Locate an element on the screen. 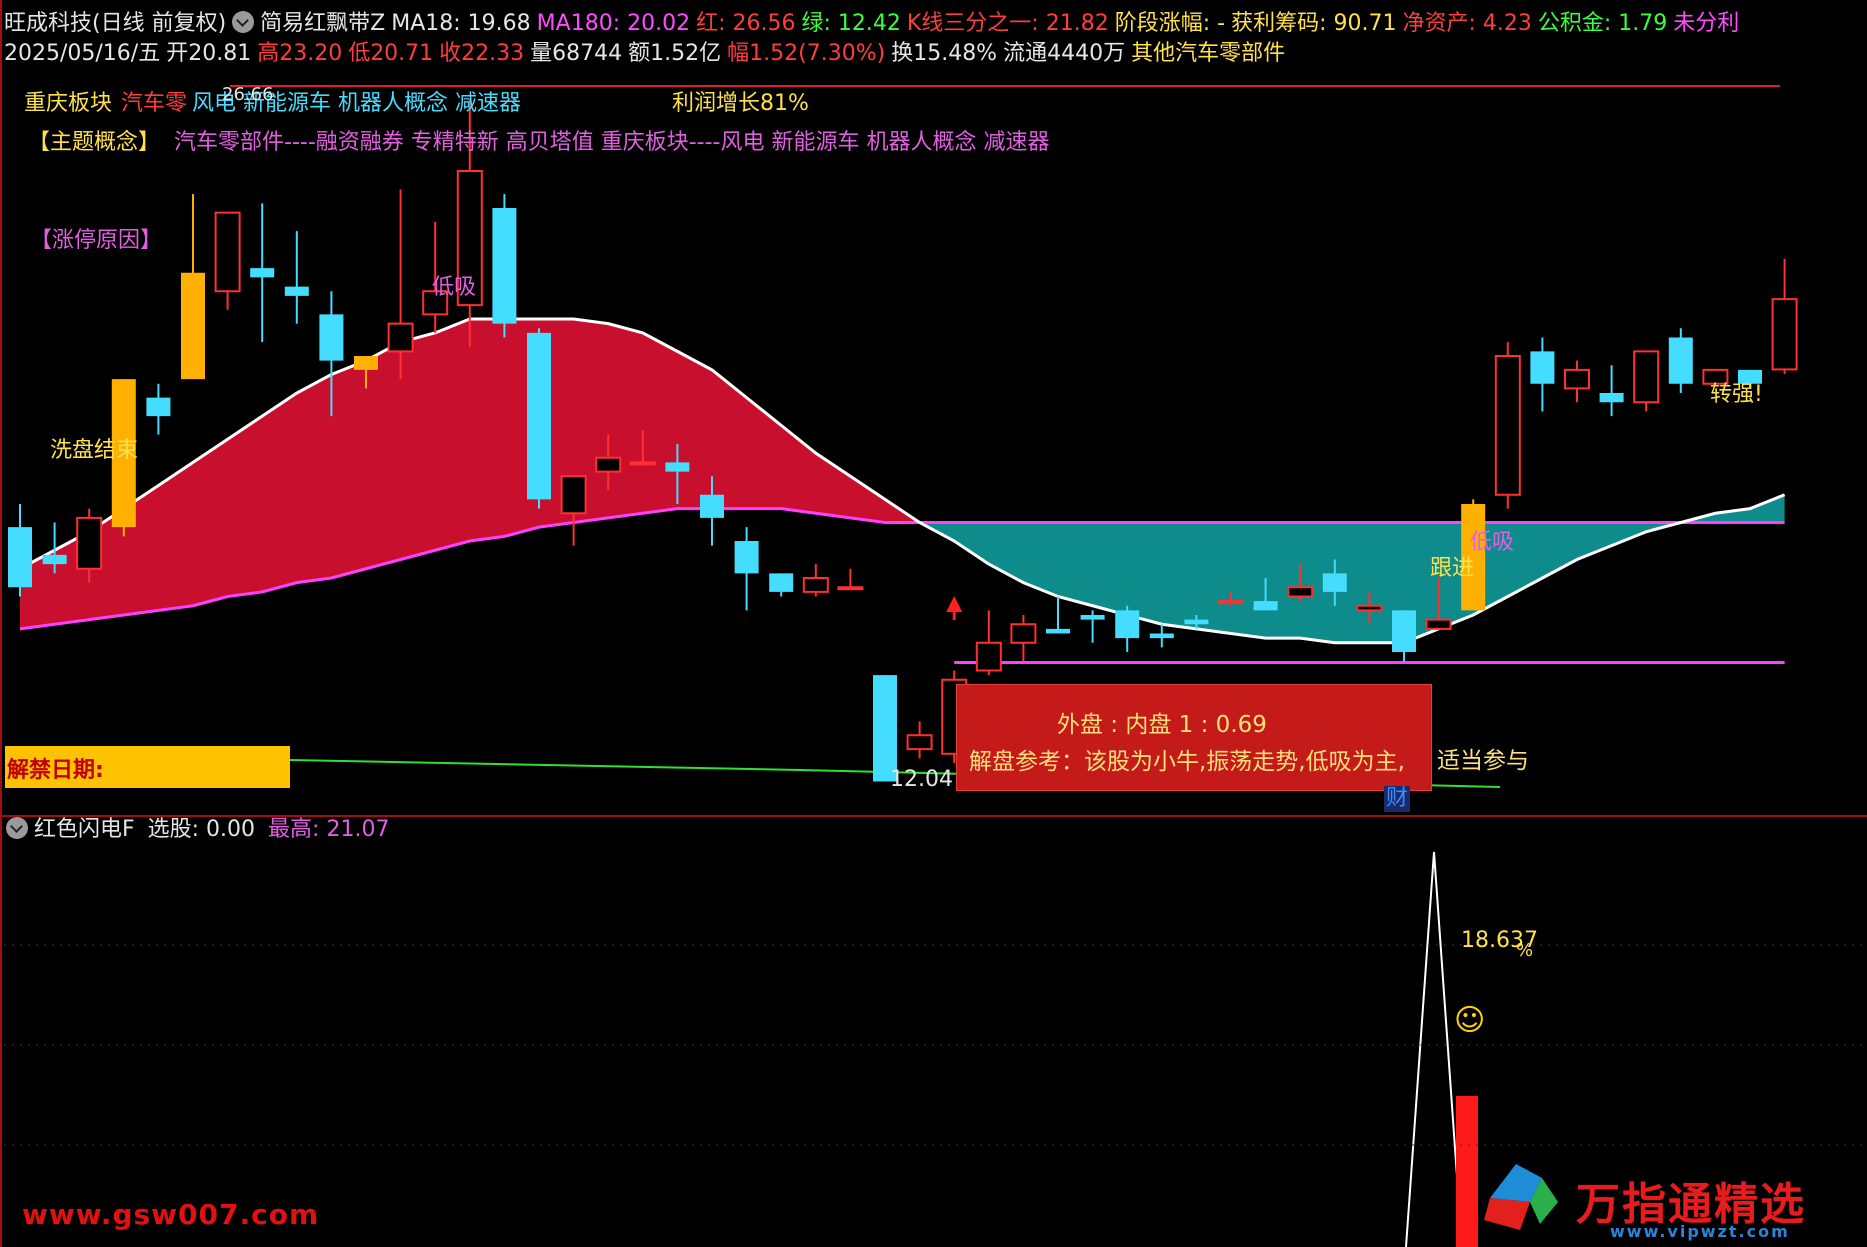 The width and height of the screenshot is (1867, 1247). ohlc-field-0: 2025/05/16/五 is located at coordinates (82, 53).